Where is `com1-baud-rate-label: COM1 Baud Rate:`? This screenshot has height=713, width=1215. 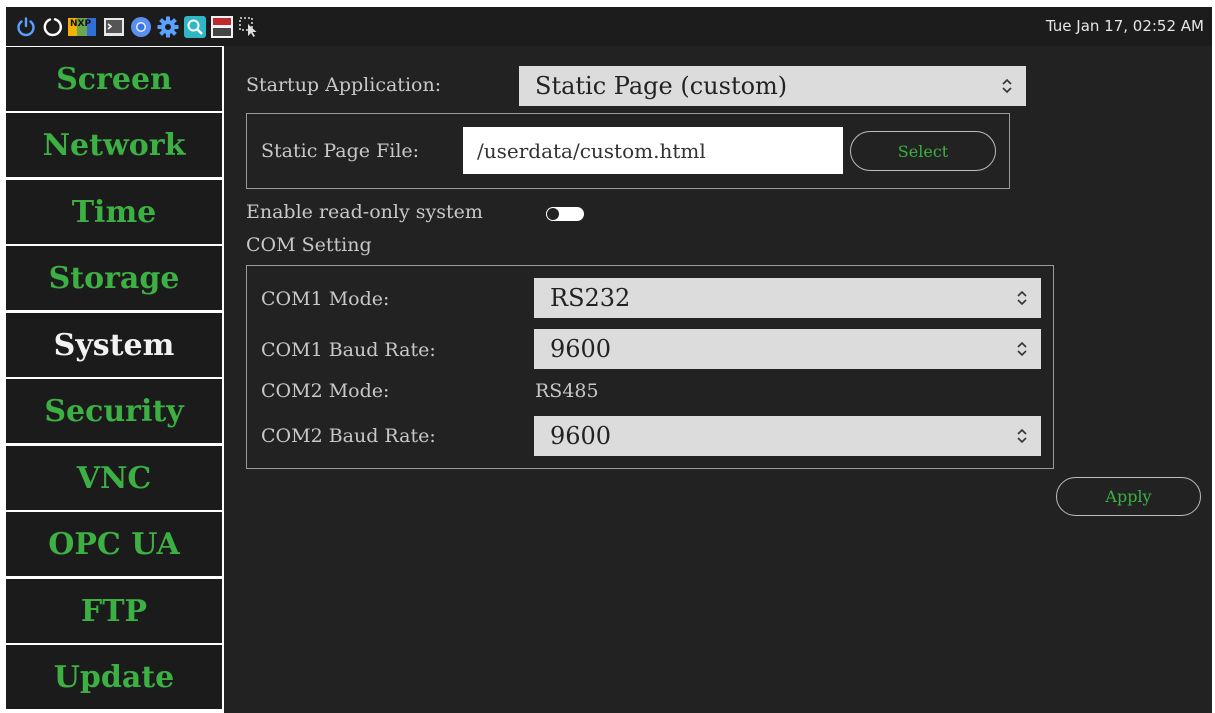
com1-baud-rate-label: COM1 Baud Rate: is located at coordinates (348, 350).